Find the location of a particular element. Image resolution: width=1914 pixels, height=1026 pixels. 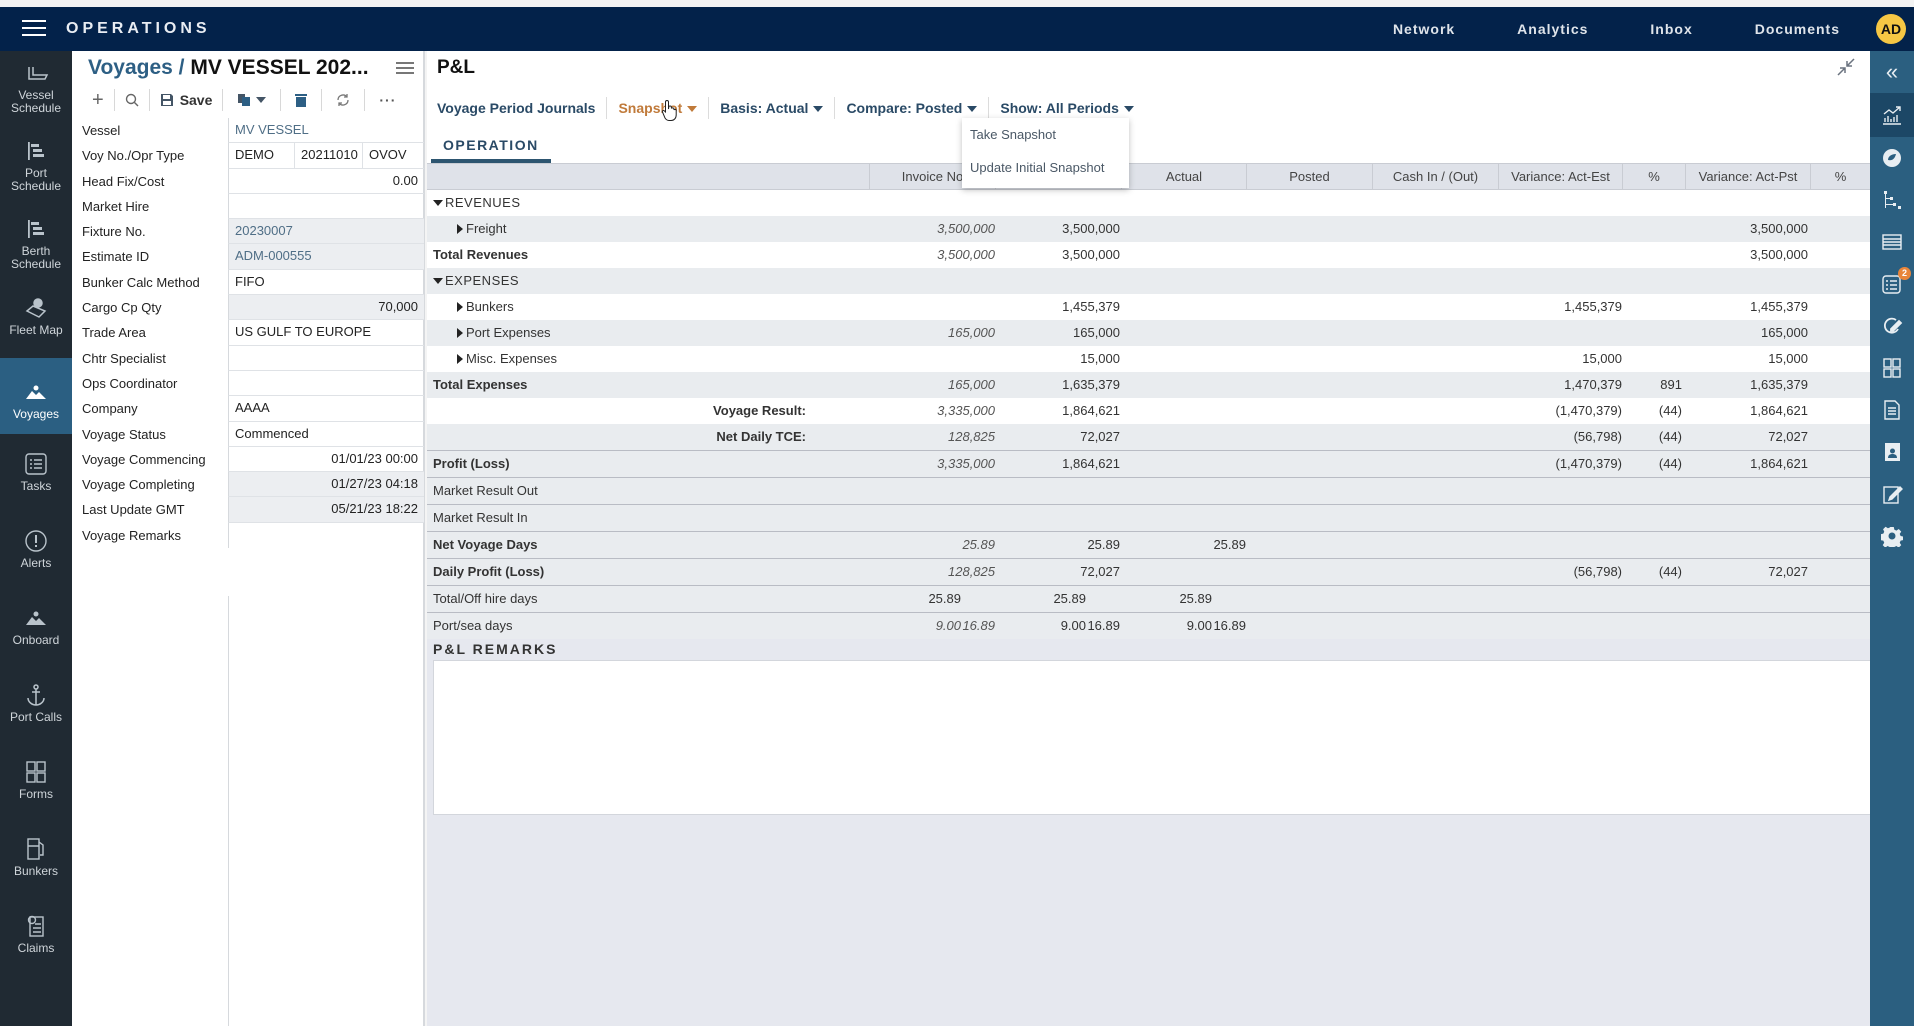

sidebar-item-onboard: Onboard is located at coordinates (36, 626).